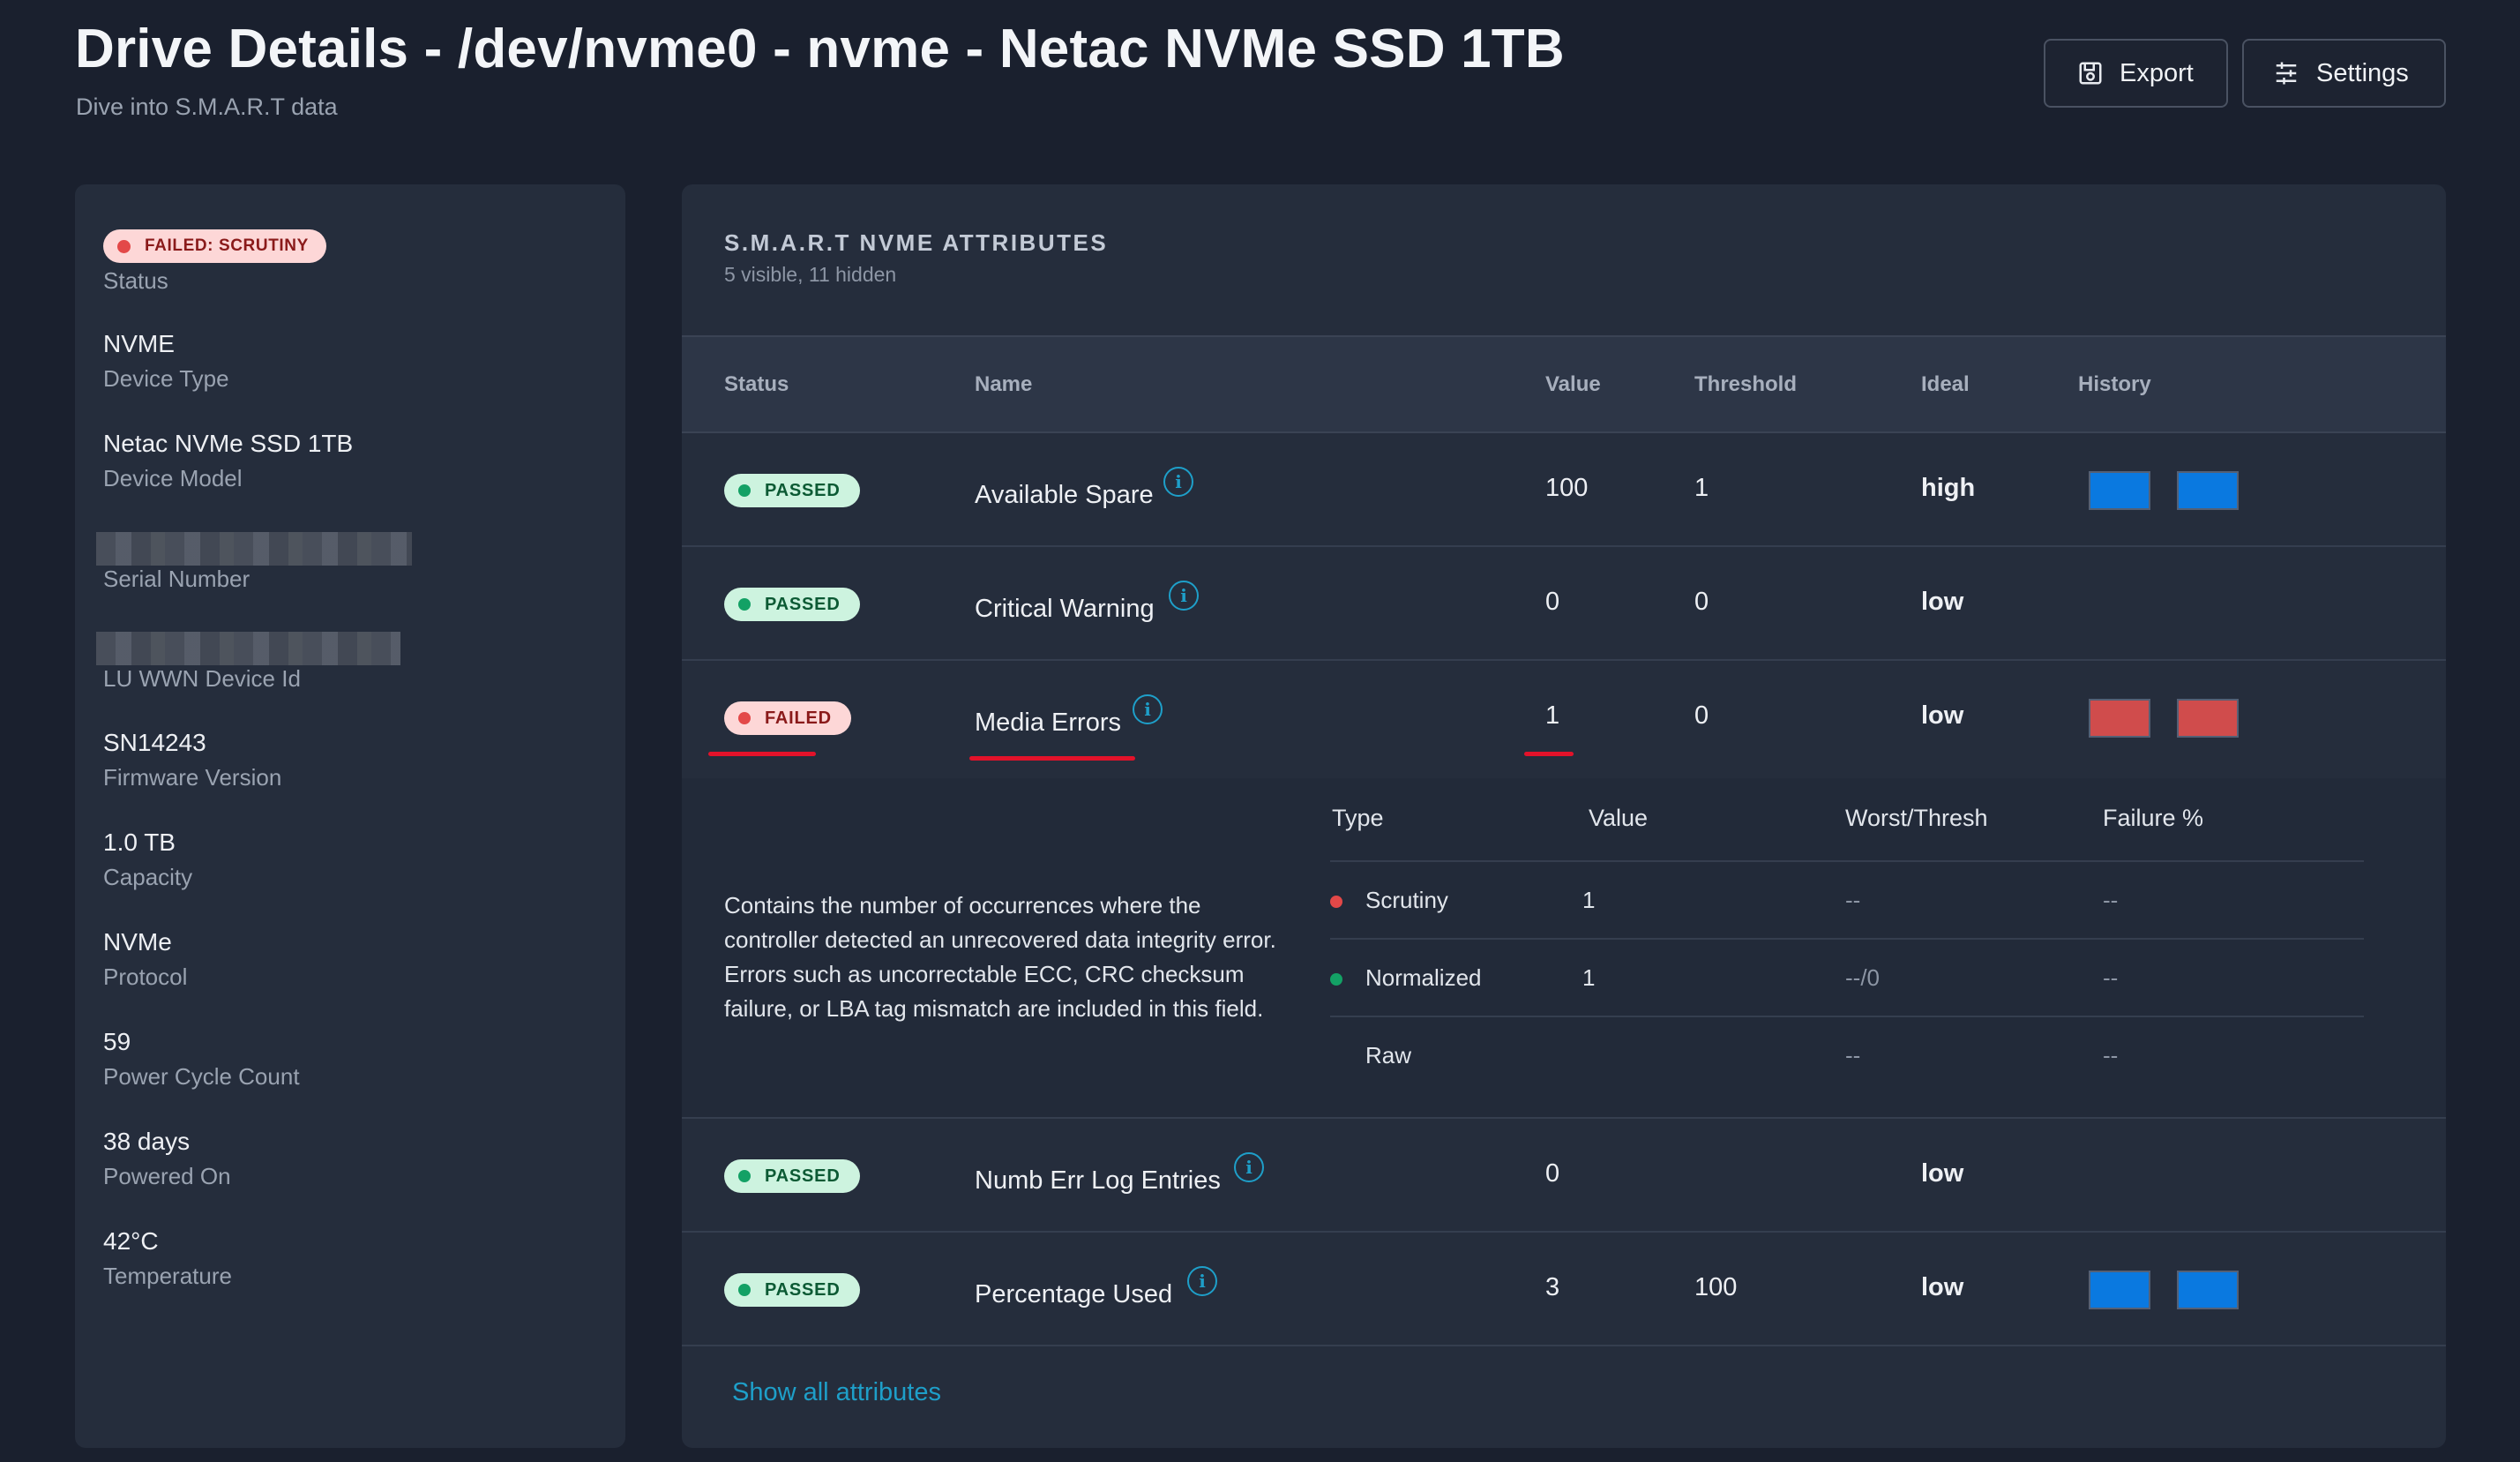  What do you see at coordinates (1862, 977) in the screenshot?
I see `detail-worst: --/0` at bounding box center [1862, 977].